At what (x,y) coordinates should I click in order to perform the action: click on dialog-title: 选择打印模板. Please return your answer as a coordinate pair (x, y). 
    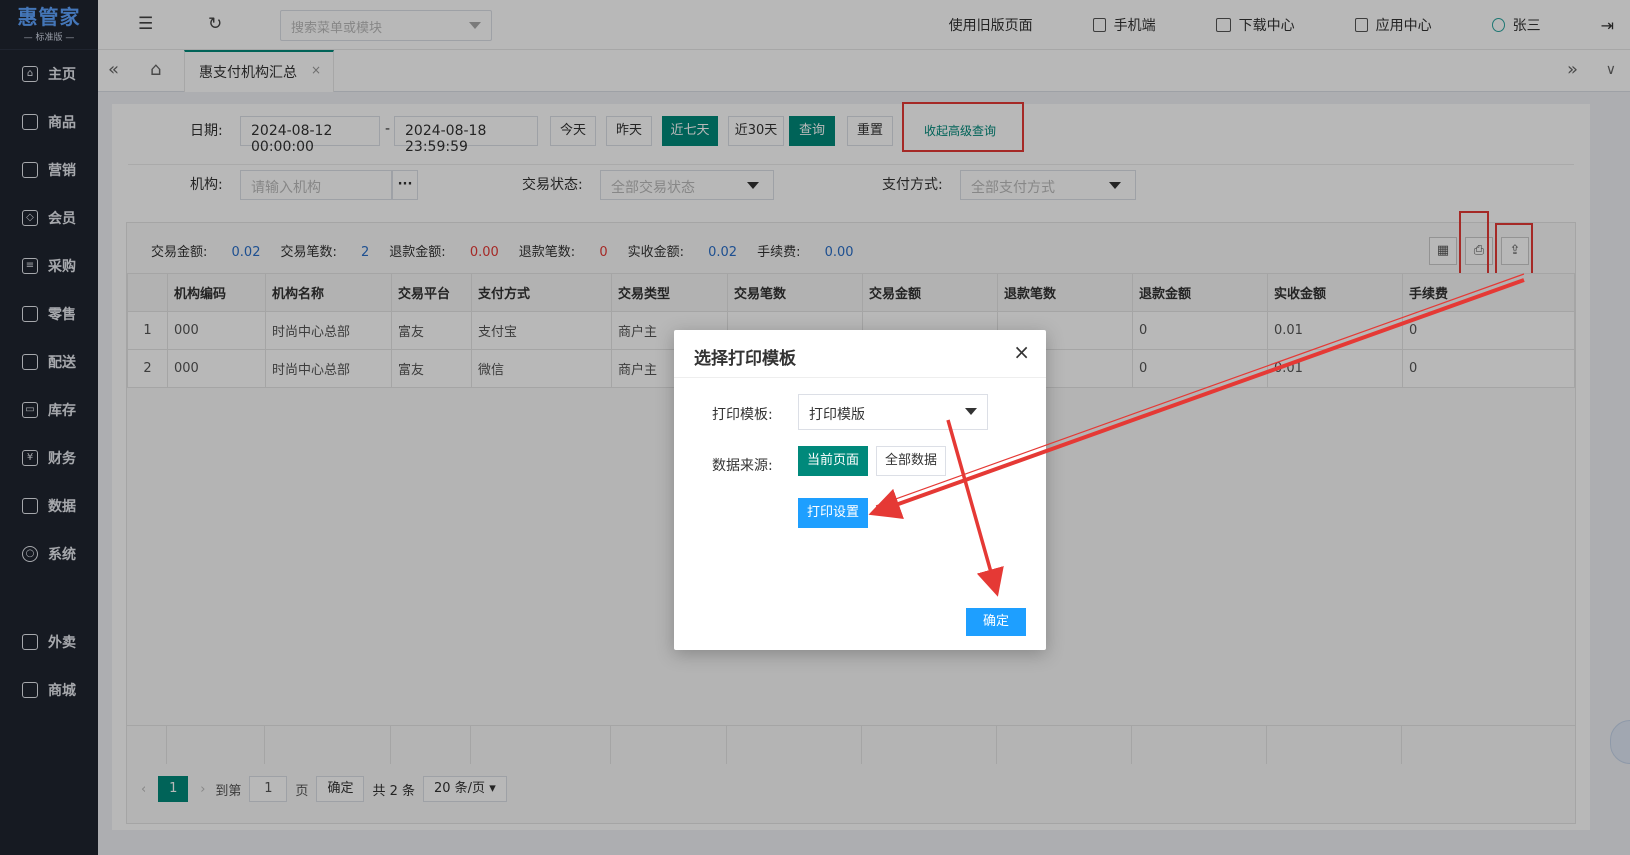
    Looking at the image, I should click on (860, 354).